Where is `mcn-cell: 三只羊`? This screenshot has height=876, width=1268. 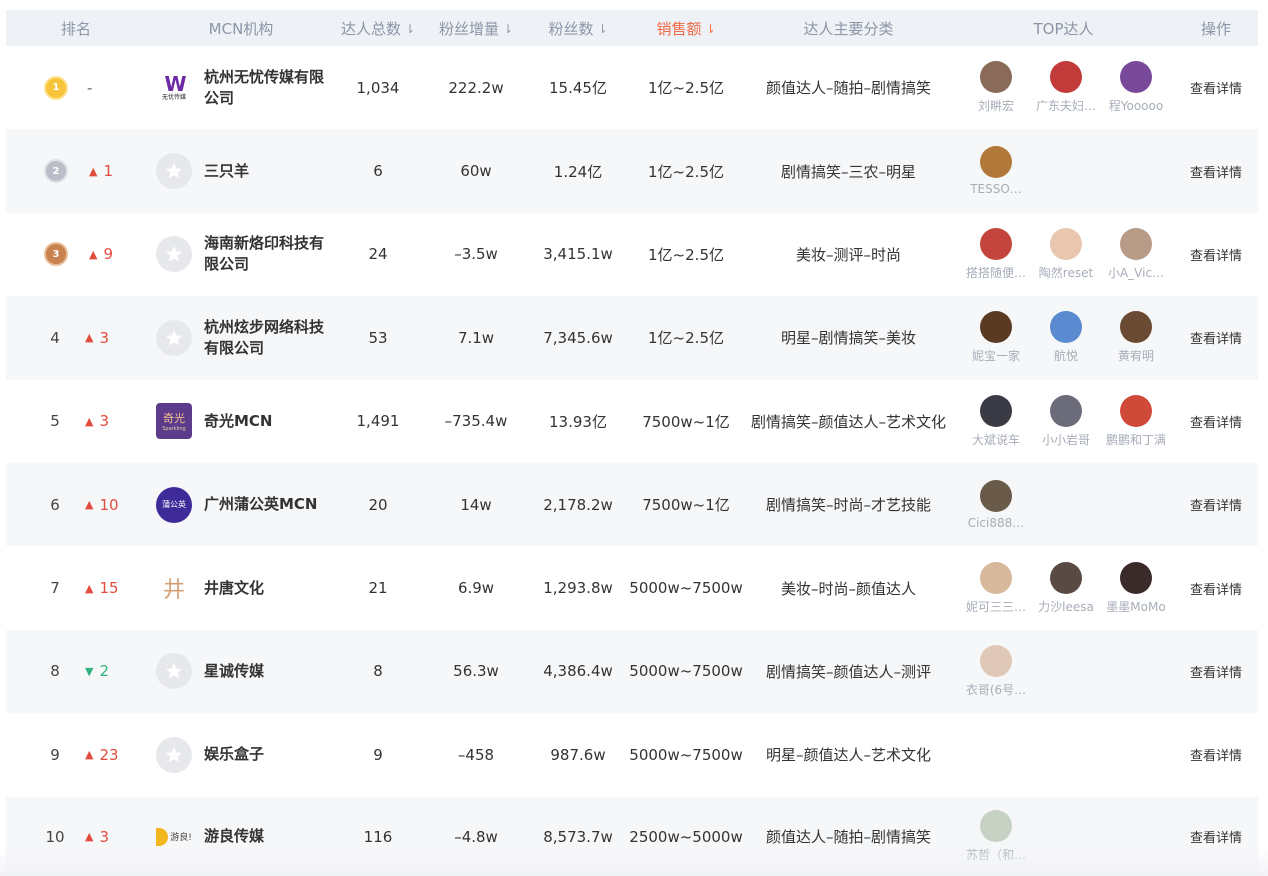 mcn-cell: 三只羊 is located at coordinates (246, 170).